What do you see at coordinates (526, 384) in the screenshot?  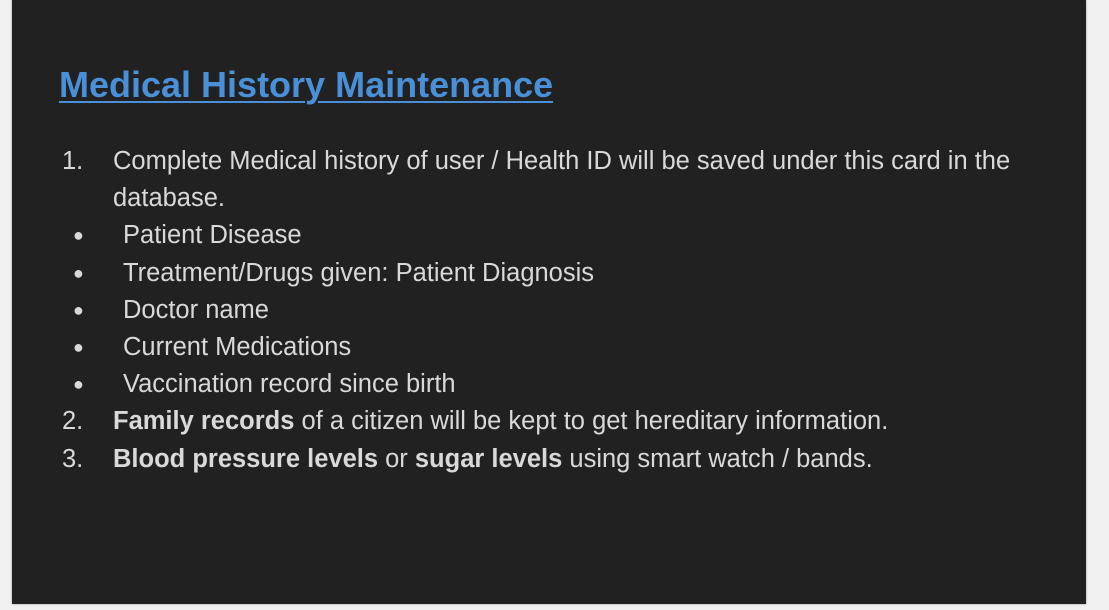 I see `sub-item-vaccination: ● Vaccination record since birth` at bounding box center [526, 384].